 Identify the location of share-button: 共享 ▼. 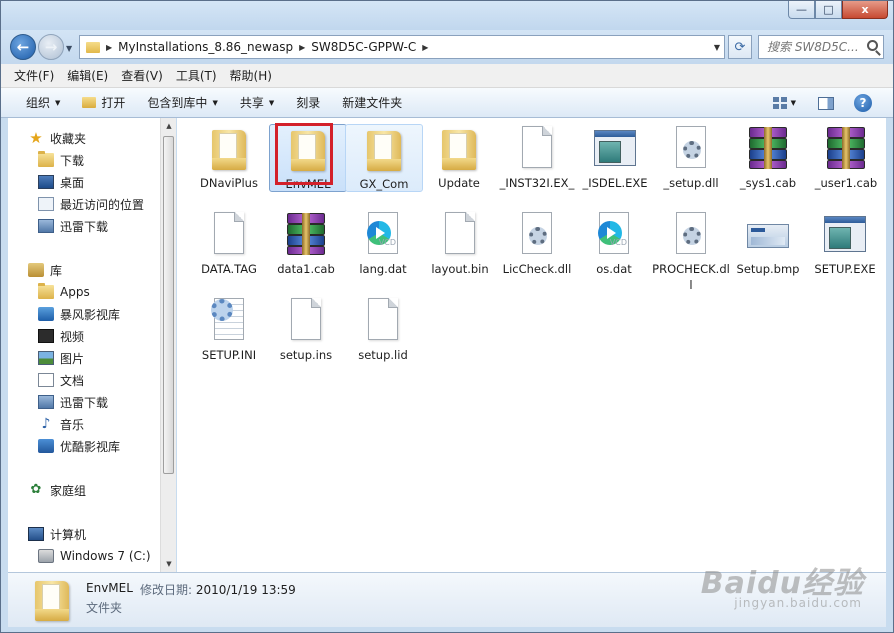
(257, 102).